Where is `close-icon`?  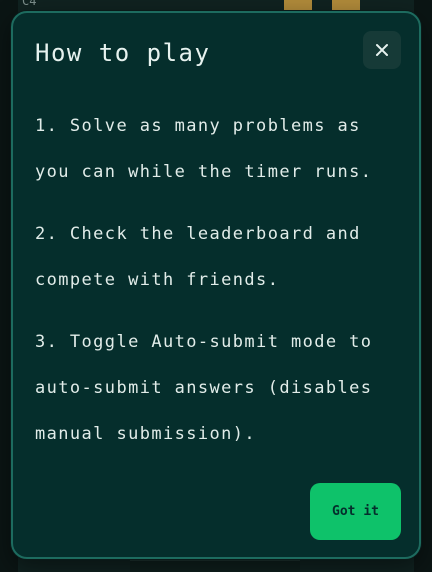
close-icon is located at coordinates (382, 50).